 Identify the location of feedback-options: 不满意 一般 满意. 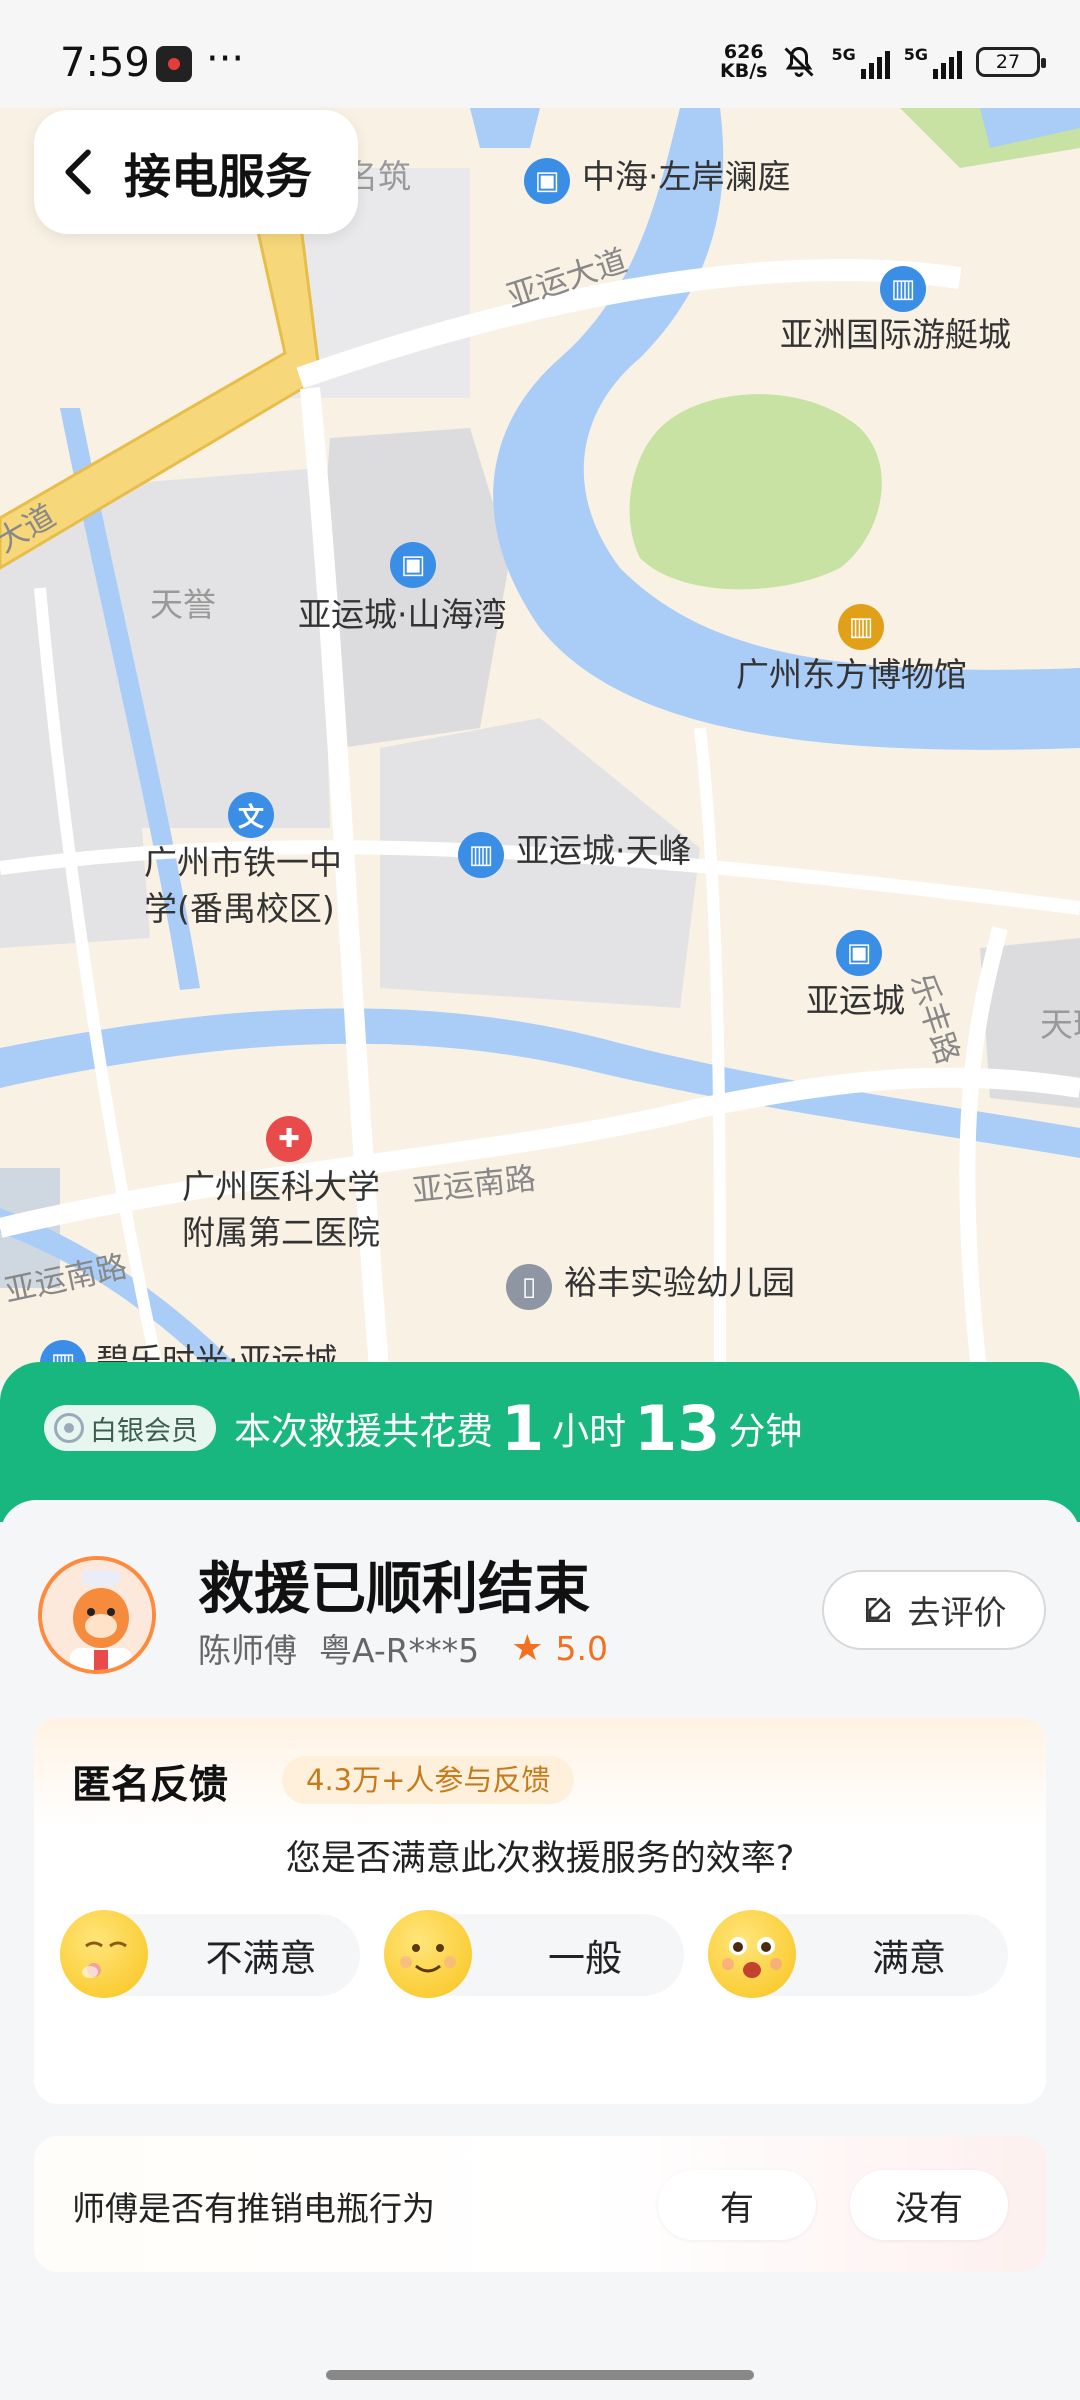
(534, 1954).